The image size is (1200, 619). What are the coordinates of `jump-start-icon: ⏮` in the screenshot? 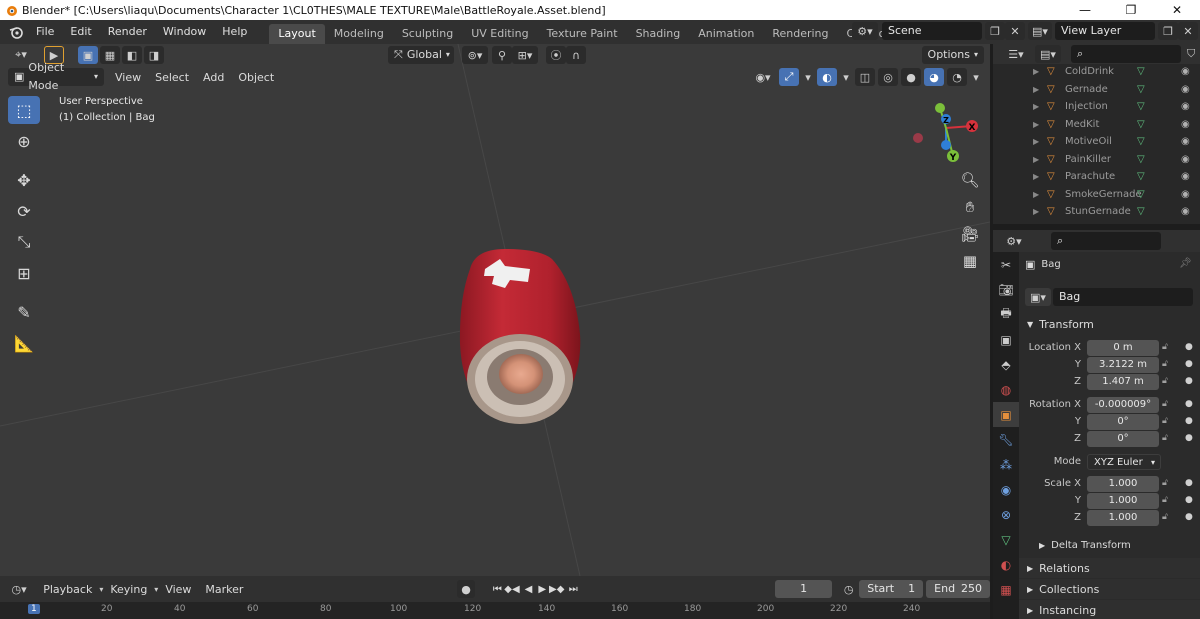 It's located at (498, 589).